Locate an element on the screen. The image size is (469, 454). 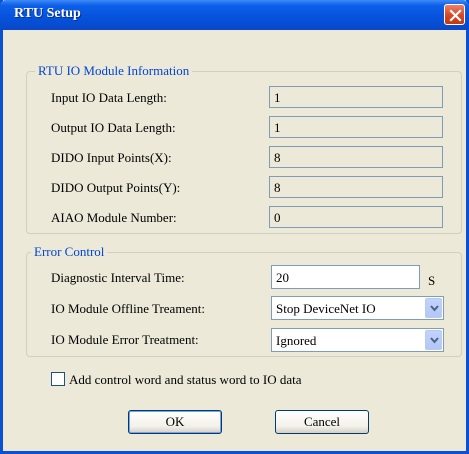
cancel-button: Cancel is located at coordinates (322, 422).